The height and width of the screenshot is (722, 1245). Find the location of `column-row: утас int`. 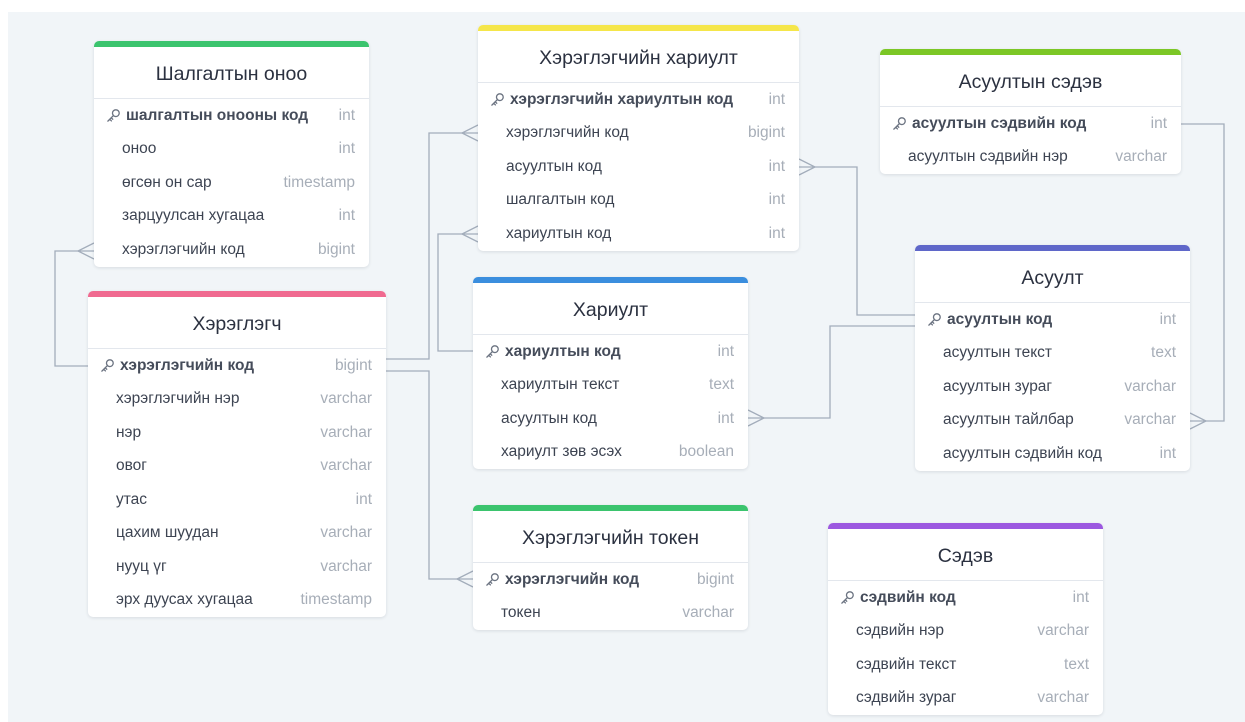

column-row: утас int is located at coordinates (237, 500).